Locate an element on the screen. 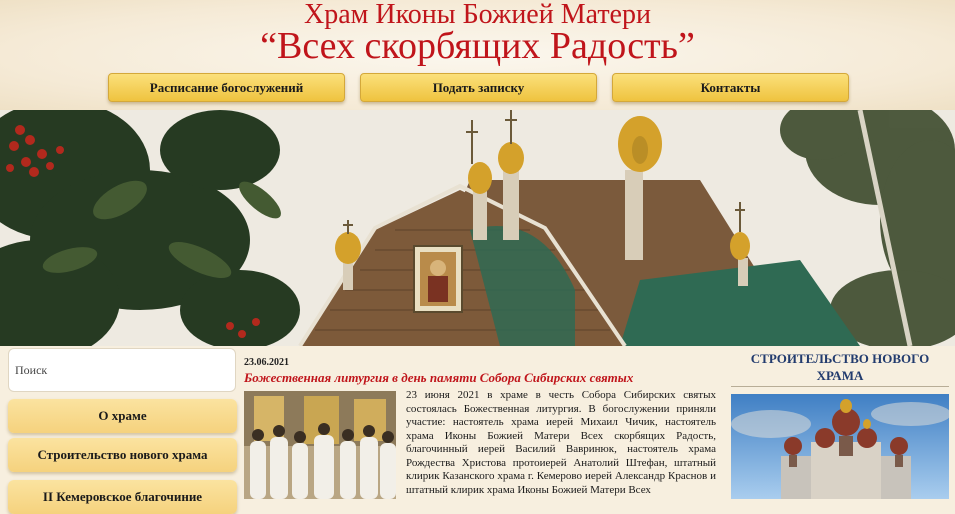 The width and height of the screenshot is (955, 514). section-divider is located at coordinates (840, 386).